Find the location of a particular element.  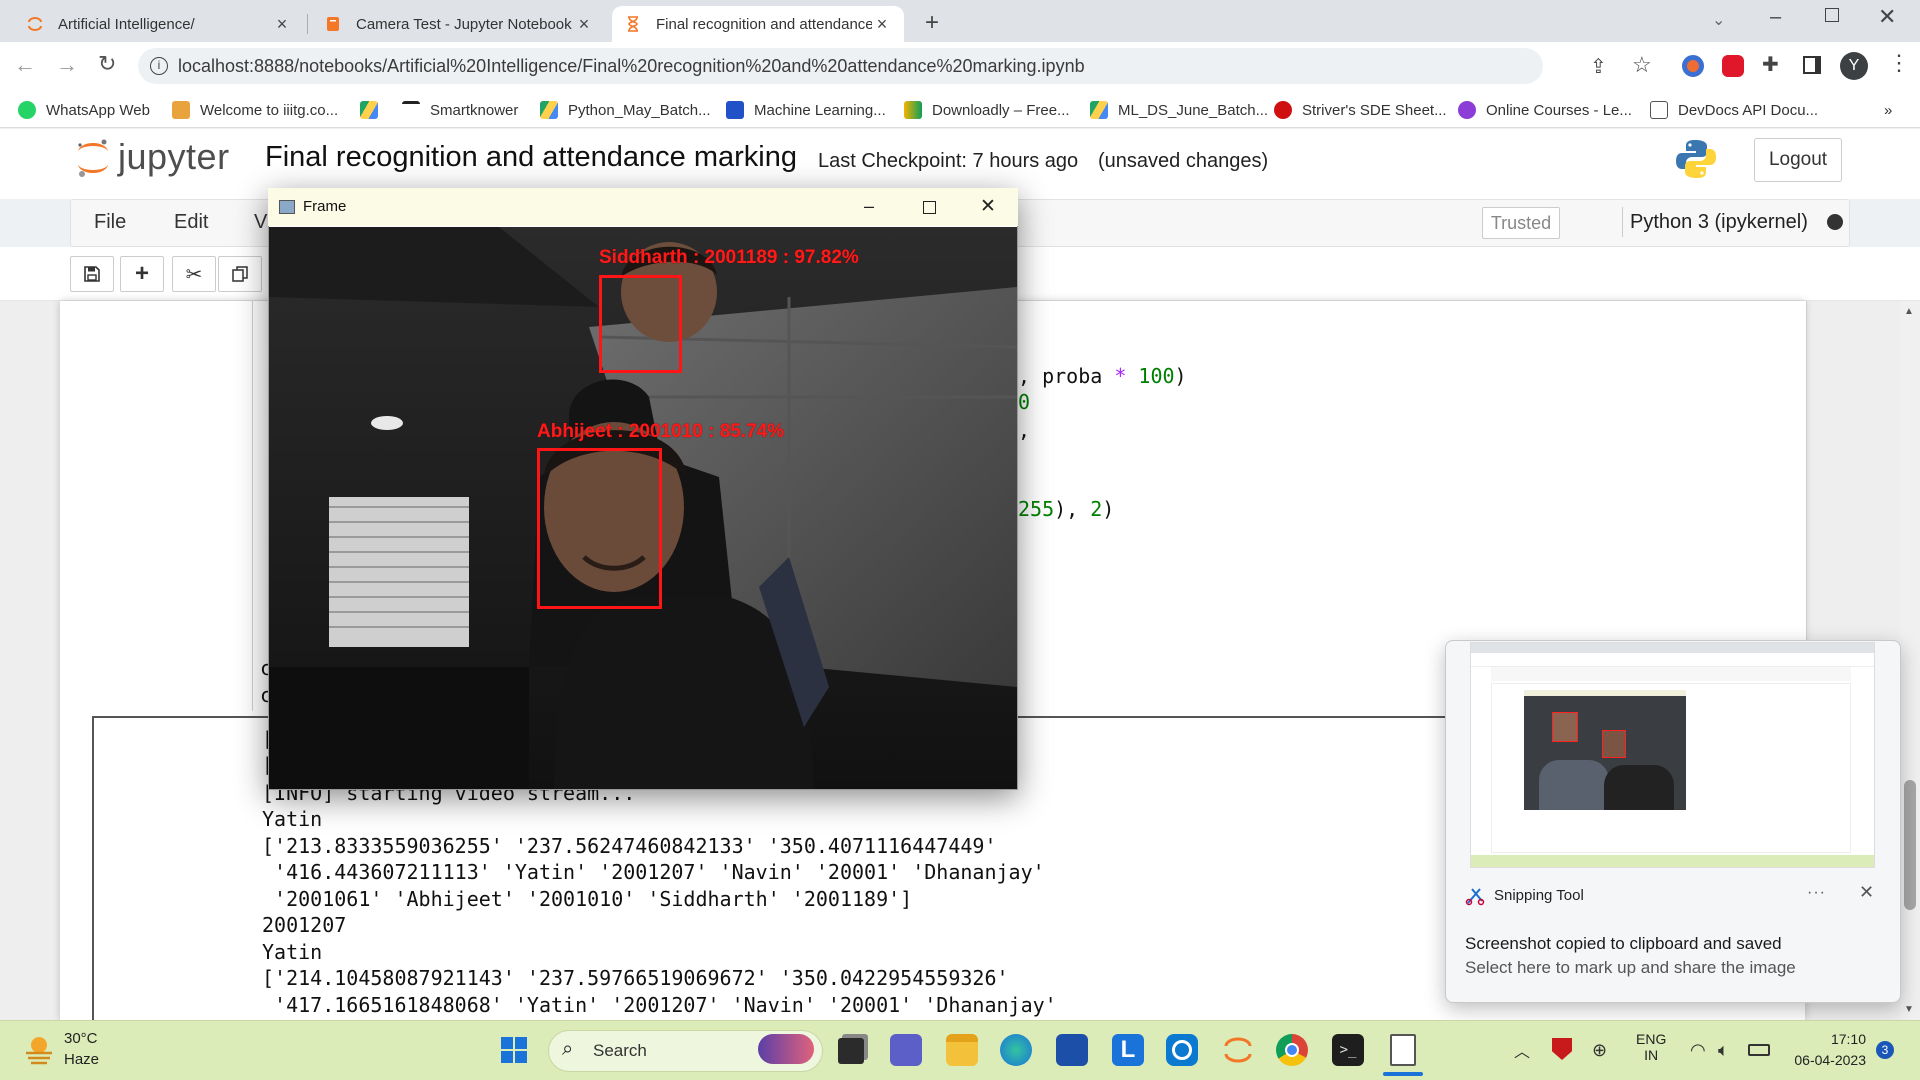

logout-button: Logout is located at coordinates (1798, 160).